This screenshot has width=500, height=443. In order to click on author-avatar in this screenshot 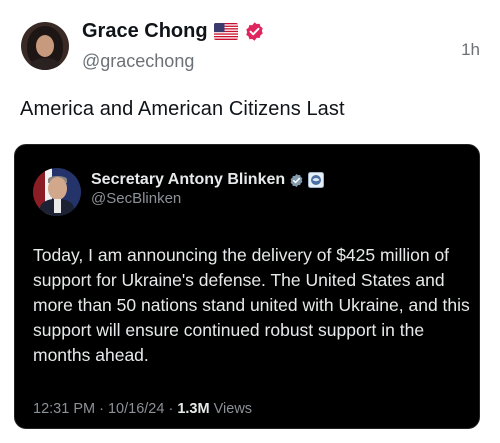, I will do `click(45, 46)`.